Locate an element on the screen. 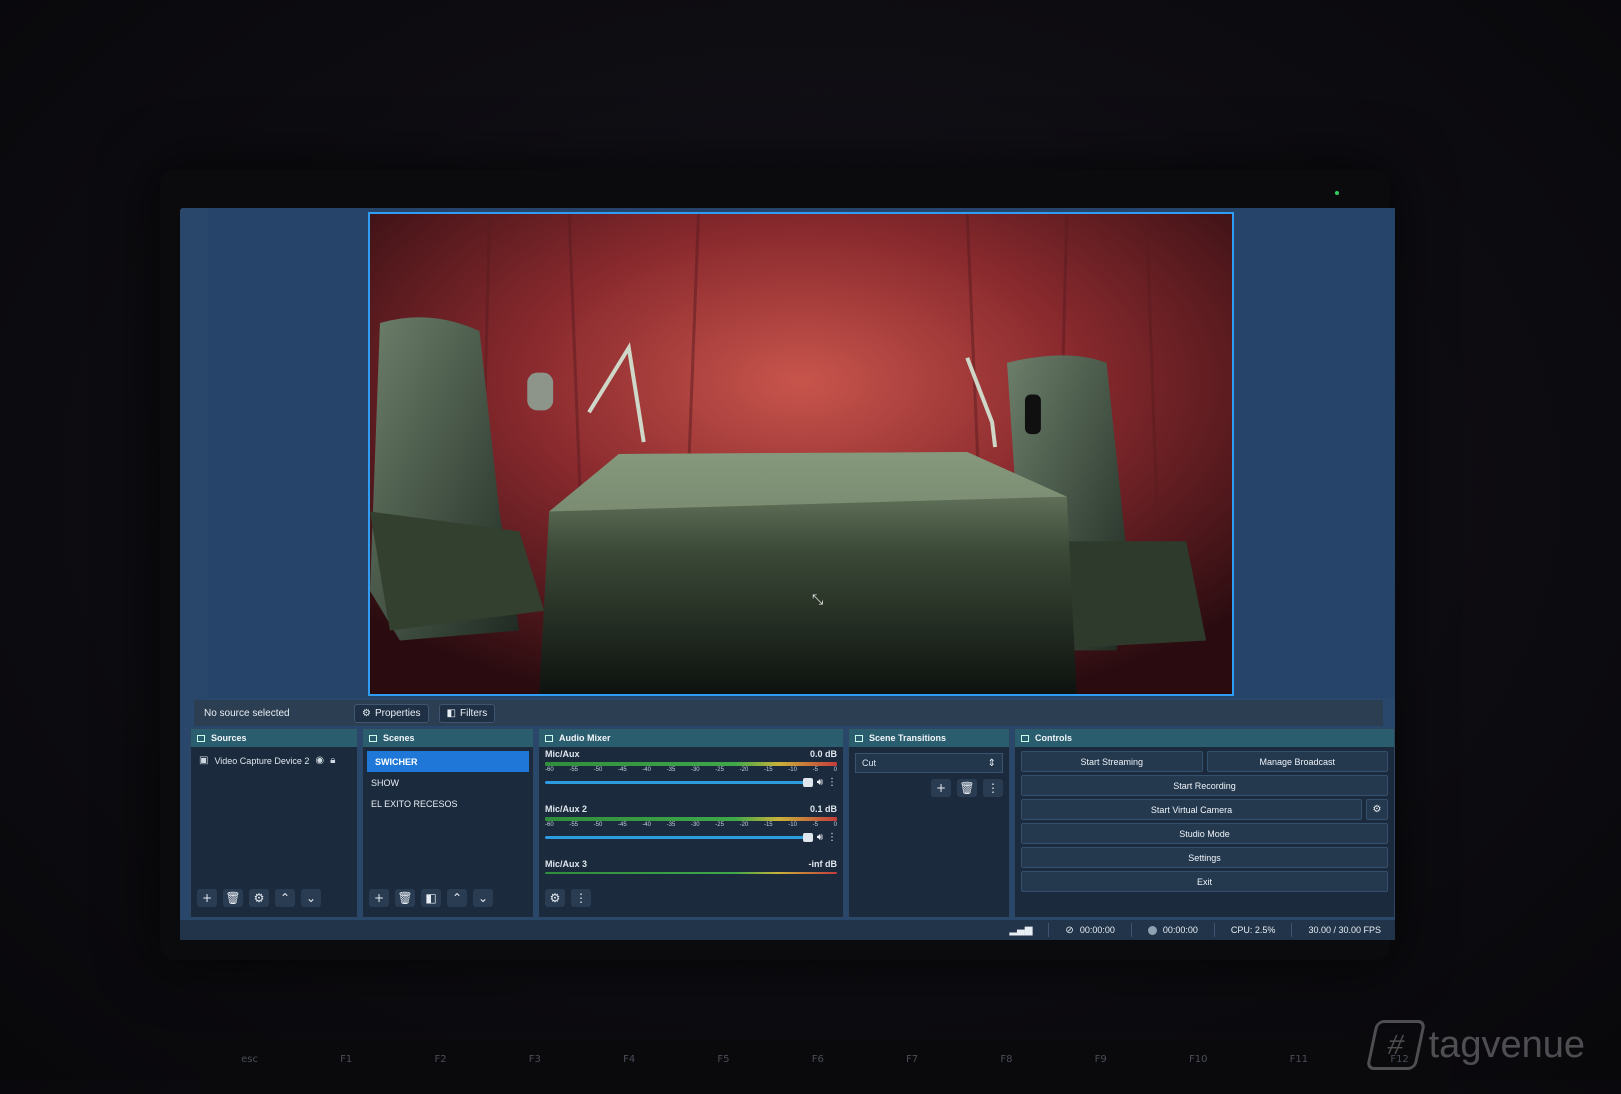 This screenshot has height=1094, width=1621. properties-button: ⚙ Properties is located at coordinates (391, 713).